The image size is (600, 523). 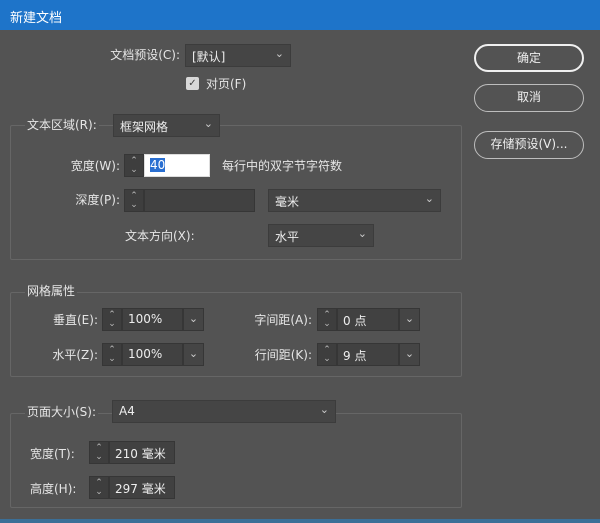 What do you see at coordinates (224, 411) in the screenshot?
I see `page-size-dropdown: A4 ⌄` at bounding box center [224, 411].